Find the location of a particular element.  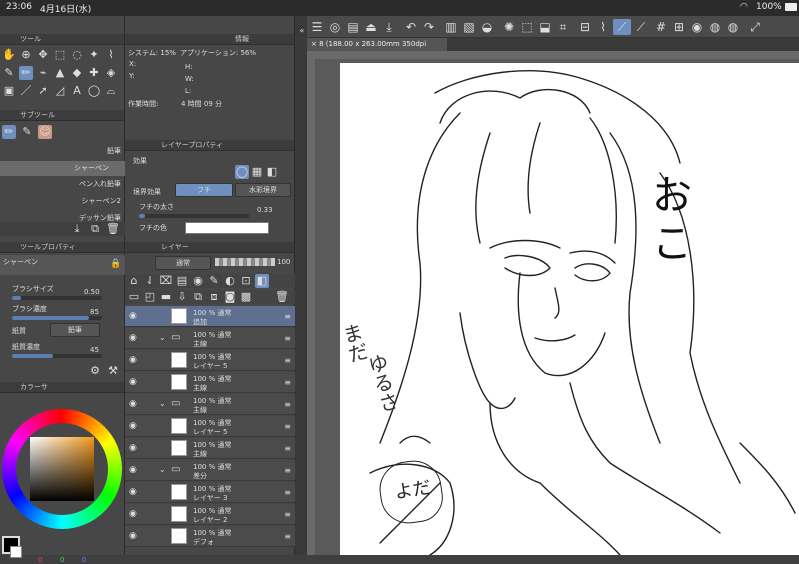

color-profile-icon: ◍ is located at coordinates (715, 27).